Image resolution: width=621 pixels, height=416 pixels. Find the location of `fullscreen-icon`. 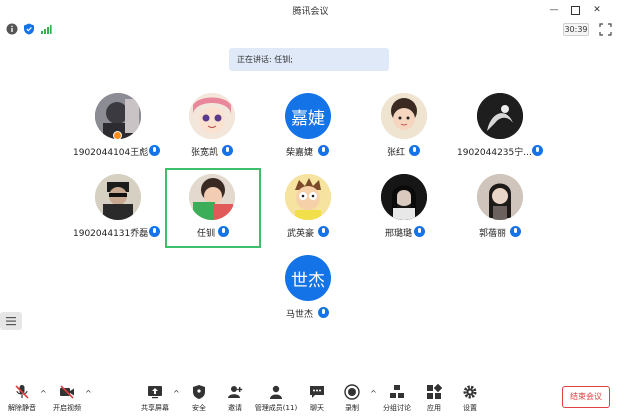

fullscreen-icon is located at coordinates (605, 29).